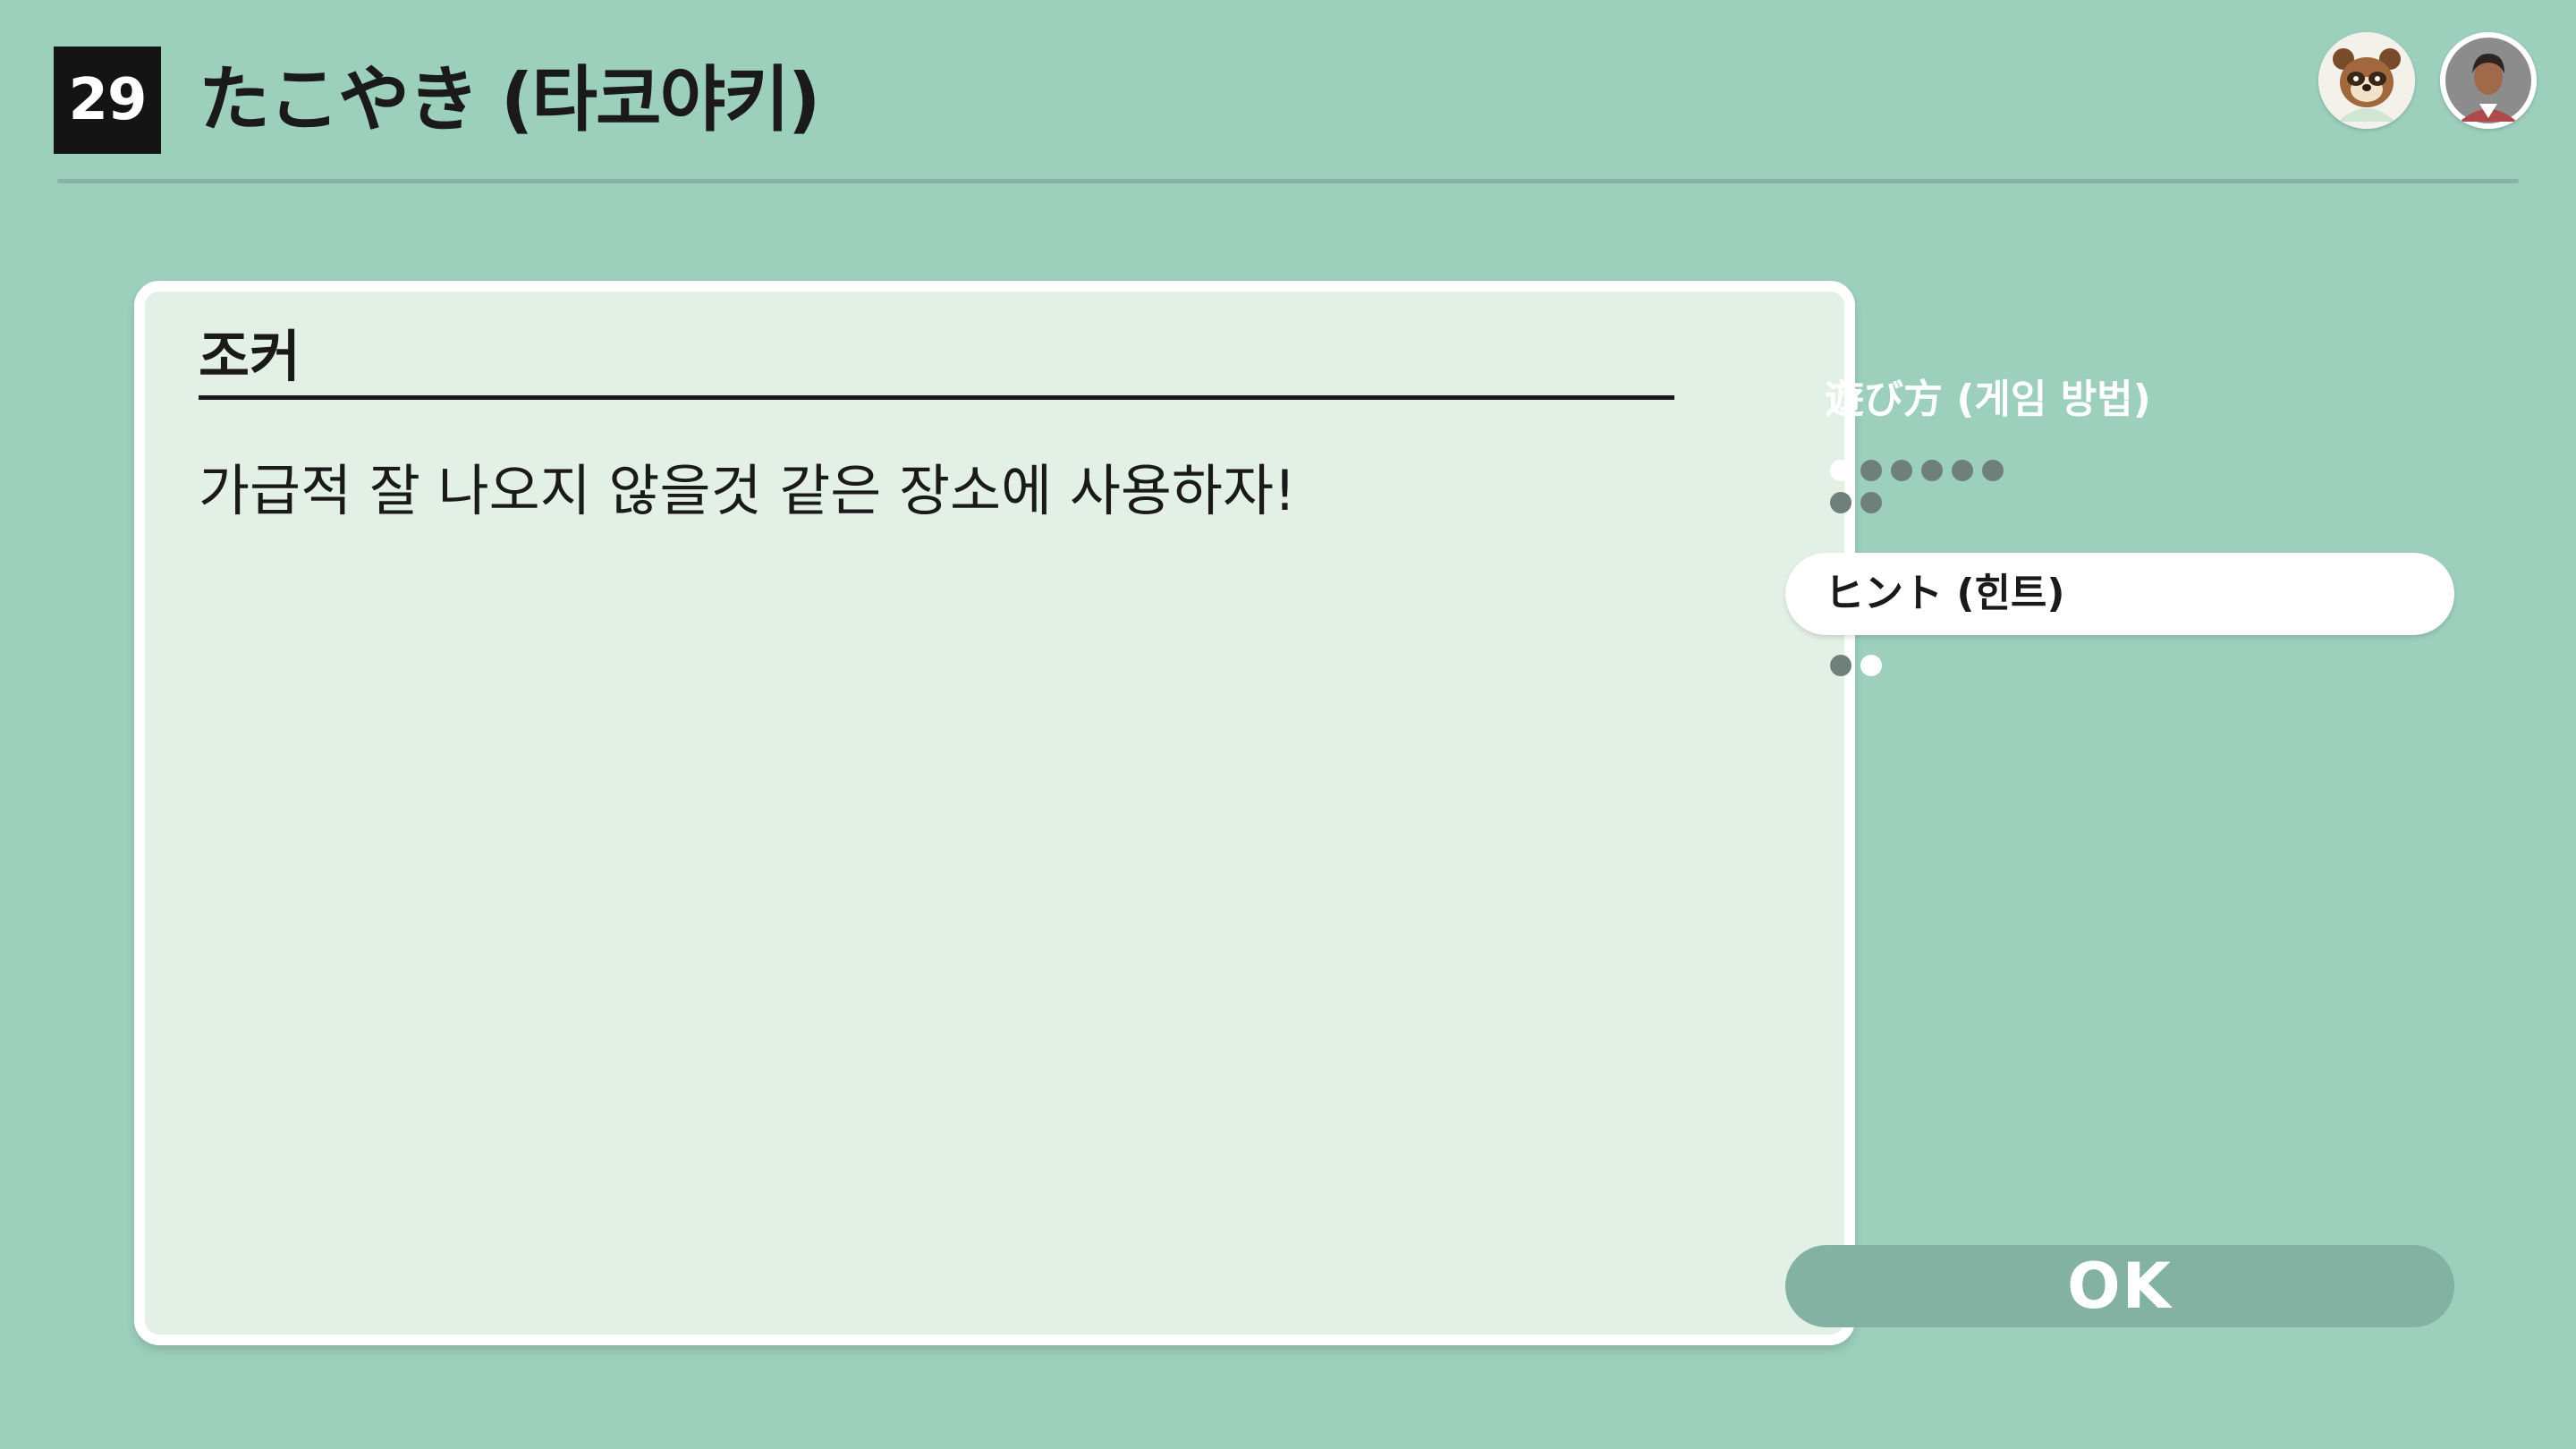 This screenshot has width=2576, height=1449. Describe the element at coordinates (1288, 181) in the screenshot. I see `header-divider` at that location.